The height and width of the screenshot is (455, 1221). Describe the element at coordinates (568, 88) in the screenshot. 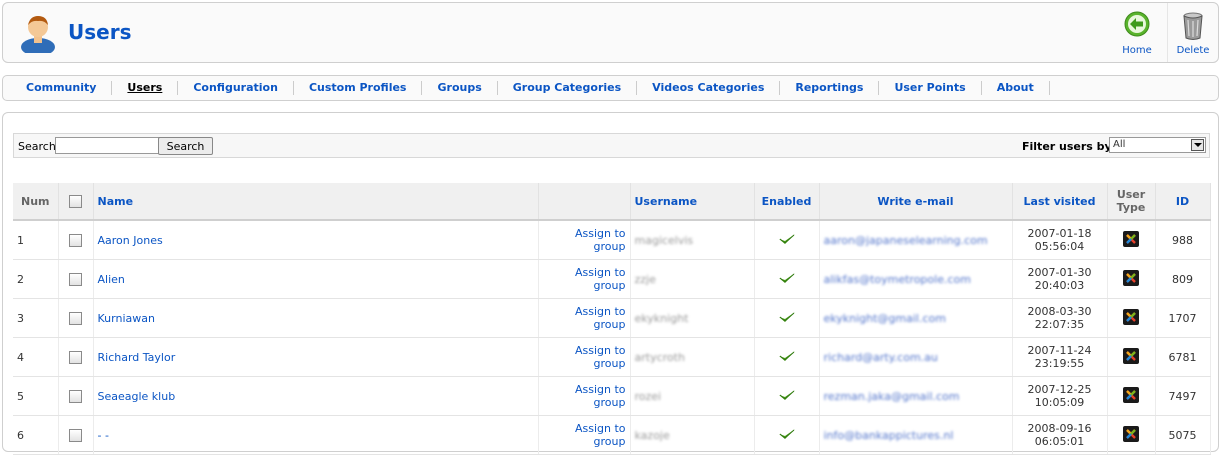

I see `tab-group-categories: Group Categories` at that location.